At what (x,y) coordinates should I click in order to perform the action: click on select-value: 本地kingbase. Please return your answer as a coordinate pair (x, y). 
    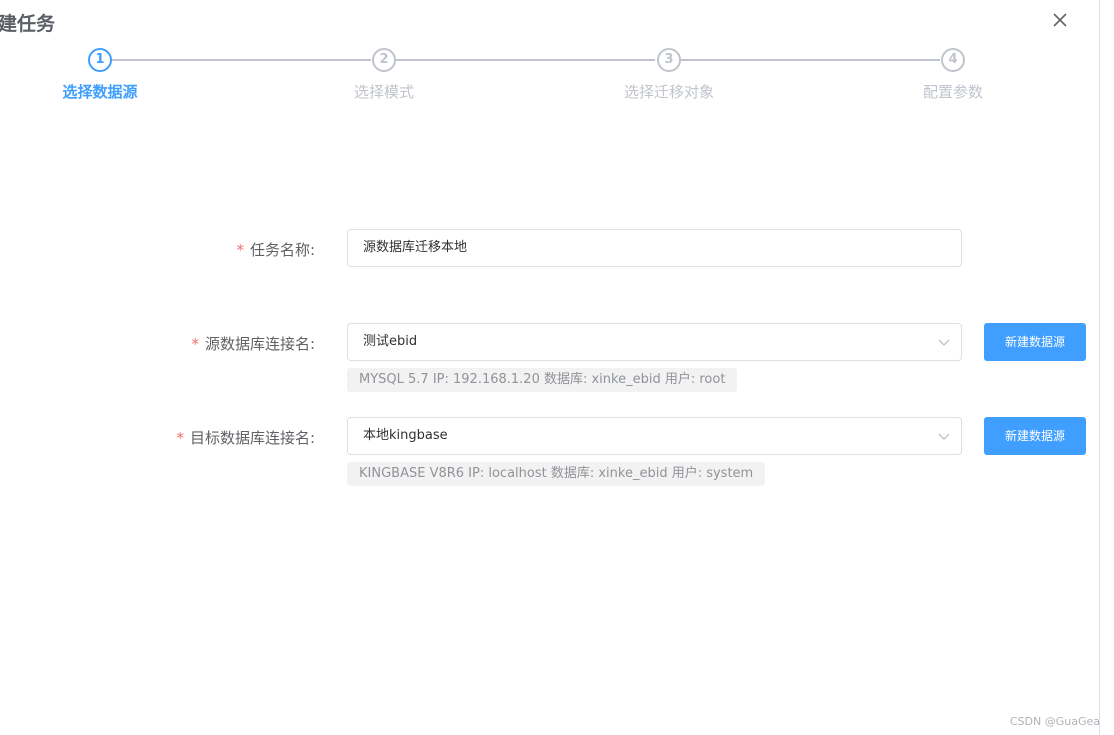
    Looking at the image, I should click on (405, 435).